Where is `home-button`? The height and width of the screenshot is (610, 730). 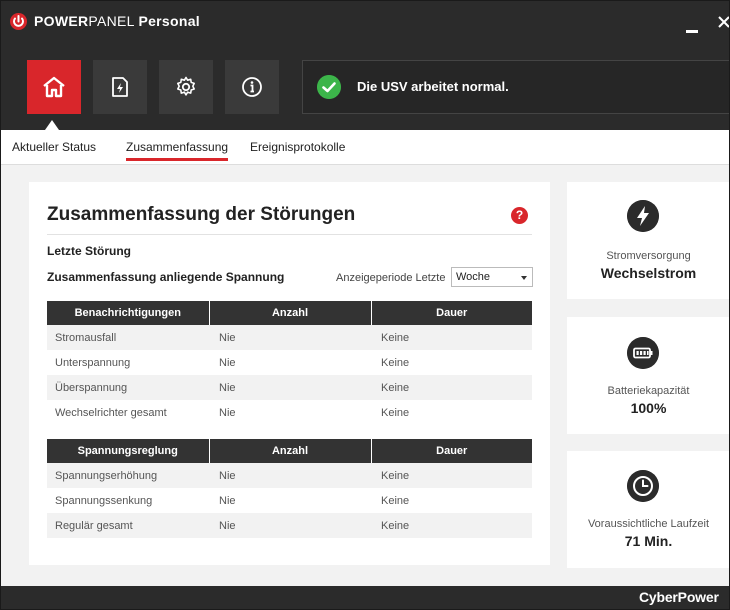
home-button is located at coordinates (54, 87).